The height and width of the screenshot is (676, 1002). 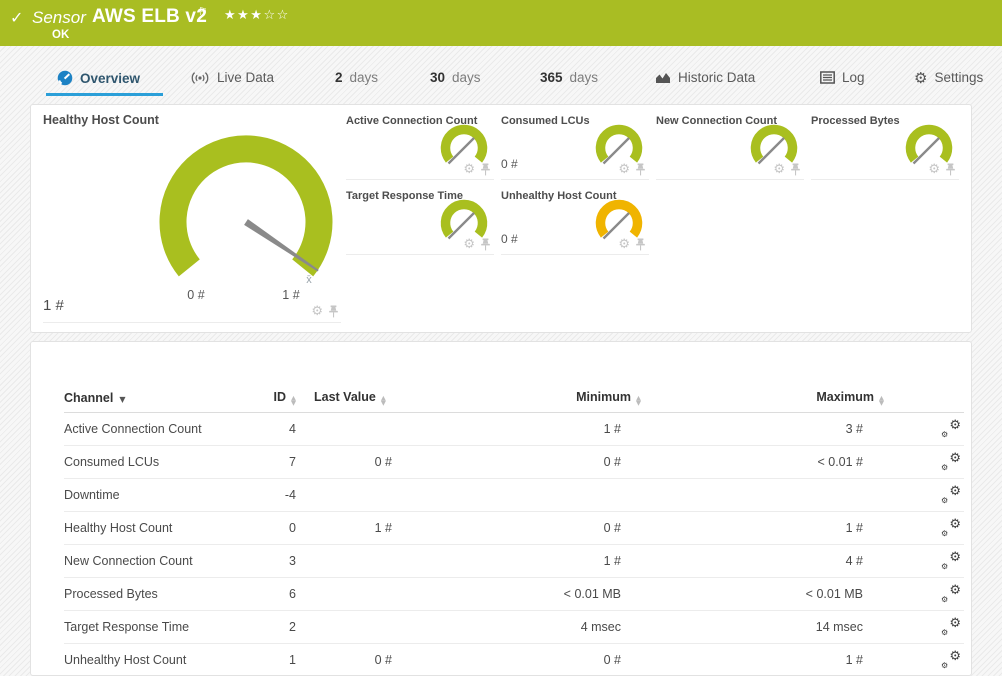 I want to click on gauge-cell-unhealthy-host-count: Unhealthy Host Count 0 # ⚙, so click(x=575, y=219).